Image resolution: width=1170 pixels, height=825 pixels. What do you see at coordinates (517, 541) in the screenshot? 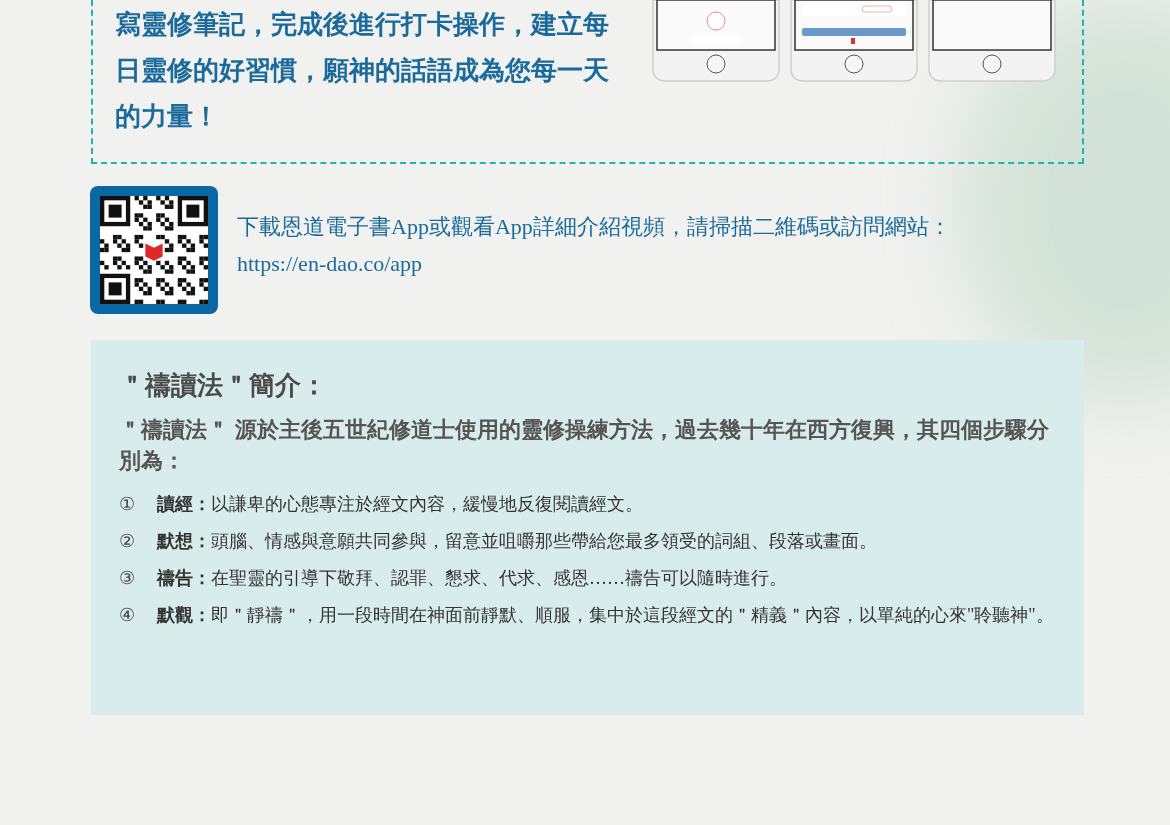
I see `step-description: 默想：頭腦、情感與意願共同參與，留意並咀嚼那些帶給您最多領受的詞組、段落或畫面。` at bounding box center [517, 541].